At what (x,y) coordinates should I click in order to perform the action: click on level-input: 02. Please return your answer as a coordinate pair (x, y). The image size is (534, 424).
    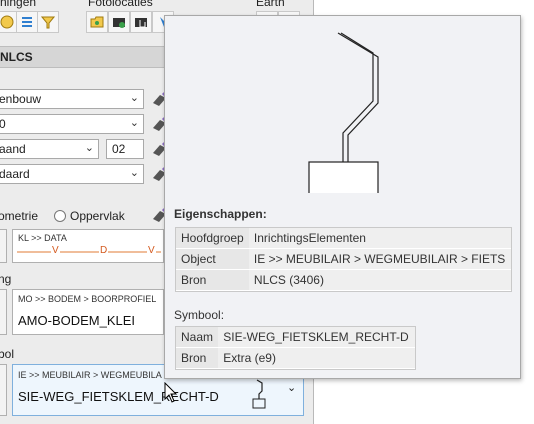
    Looking at the image, I should click on (125, 149).